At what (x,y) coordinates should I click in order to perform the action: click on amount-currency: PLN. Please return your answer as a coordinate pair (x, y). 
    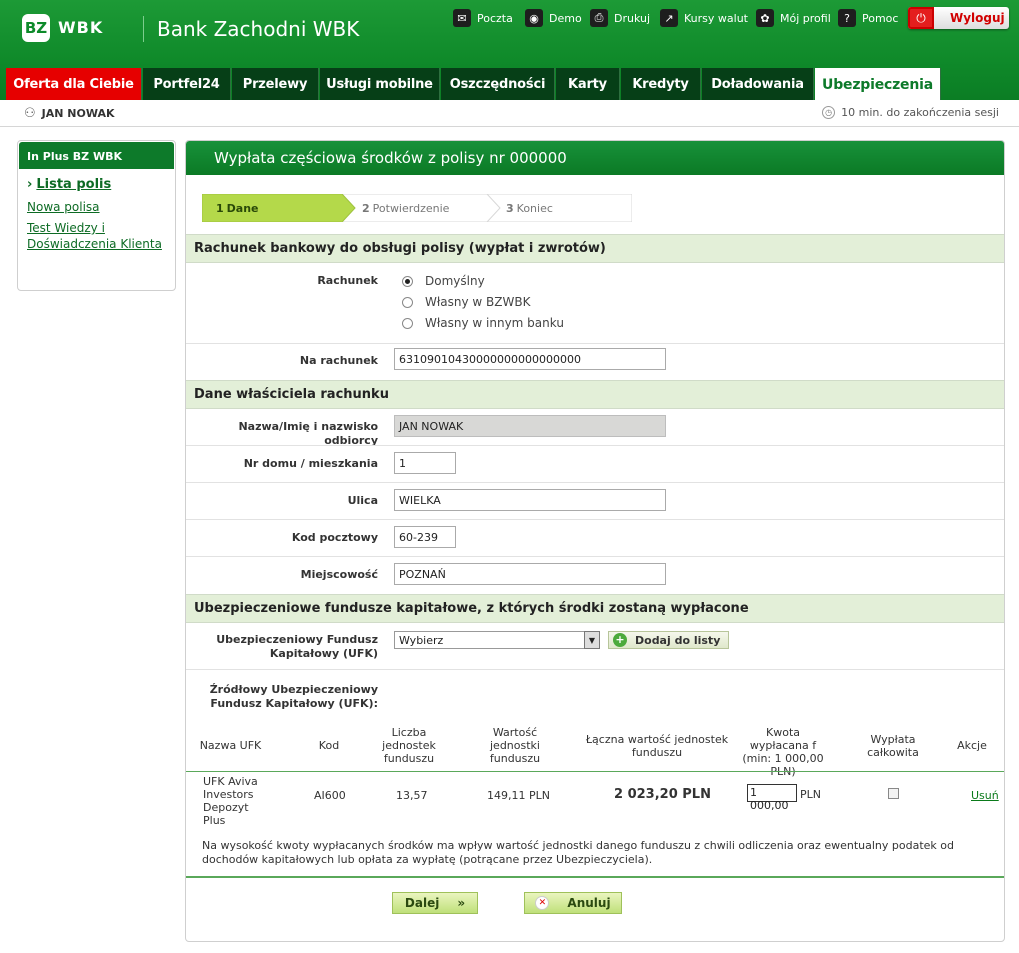
    Looking at the image, I should click on (810, 794).